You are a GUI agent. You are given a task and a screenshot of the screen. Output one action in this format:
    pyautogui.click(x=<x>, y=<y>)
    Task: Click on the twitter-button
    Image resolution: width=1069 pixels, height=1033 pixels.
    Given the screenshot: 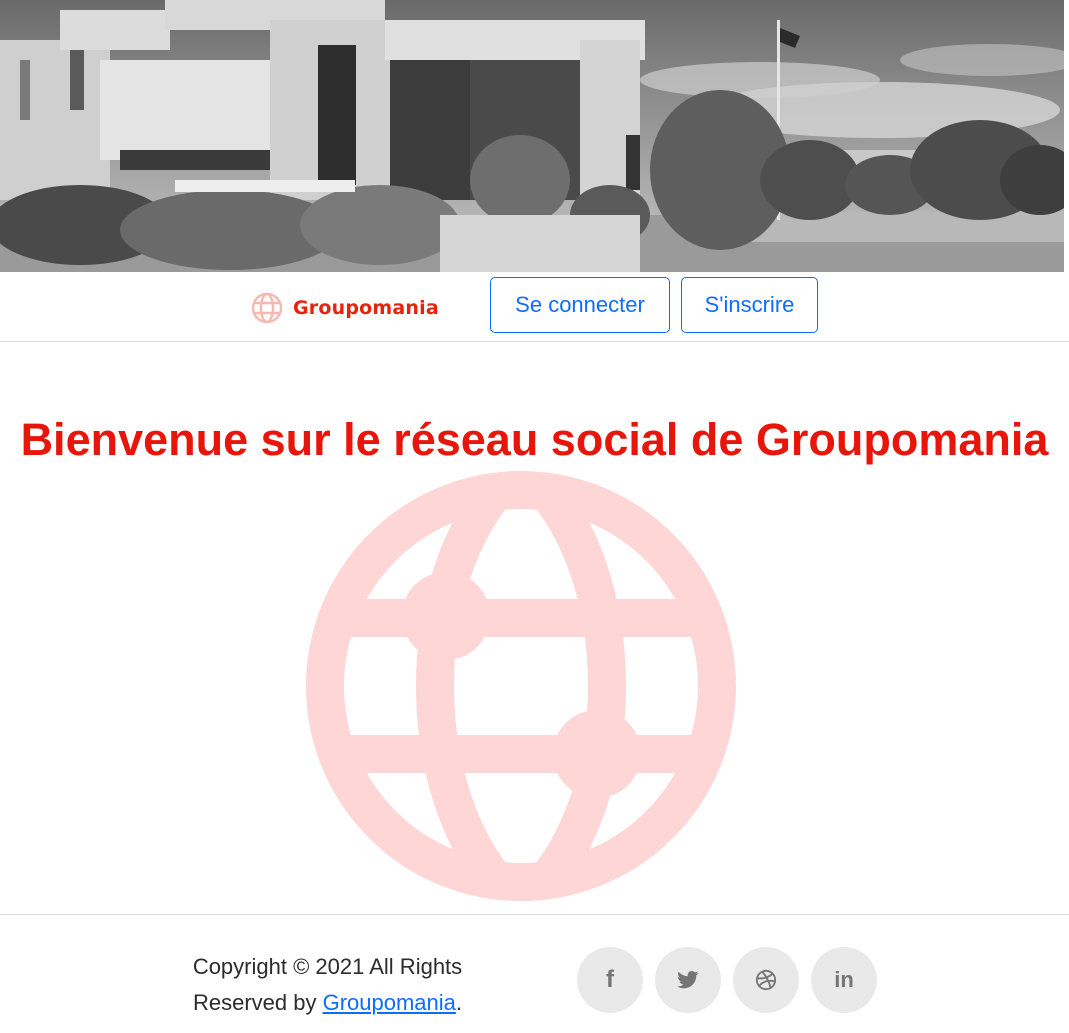 What is the action you would take?
    pyautogui.click(x=688, y=980)
    